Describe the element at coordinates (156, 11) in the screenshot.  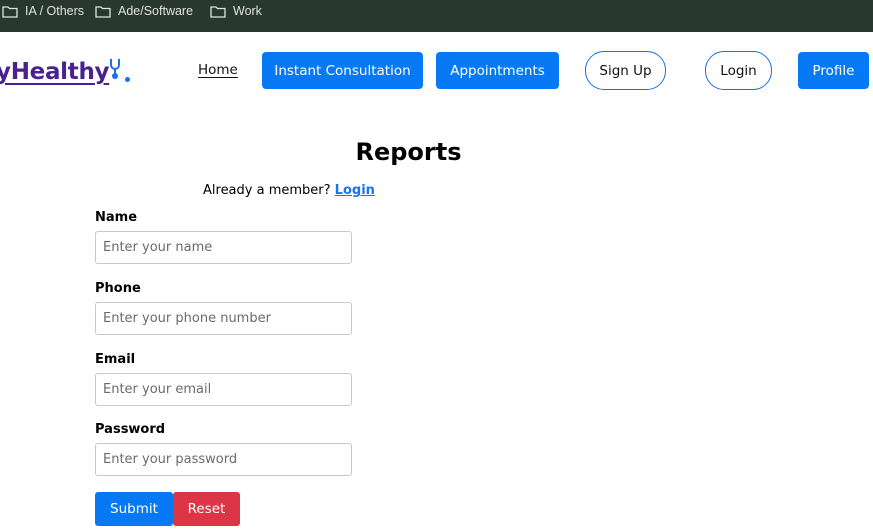
I see `bookmark-label: Ade/Software` at that location.